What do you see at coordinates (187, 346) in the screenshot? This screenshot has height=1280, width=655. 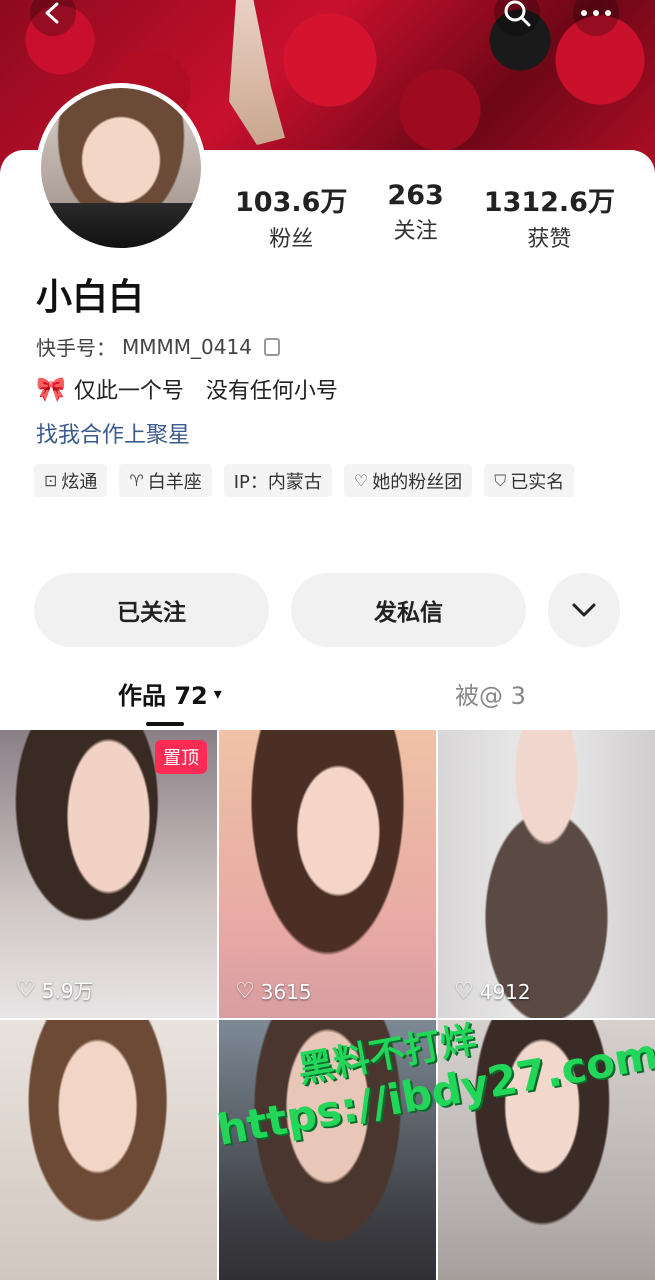 I see `kuaishou-id-value: MMMM_0414` at bounding box center [187, 346].